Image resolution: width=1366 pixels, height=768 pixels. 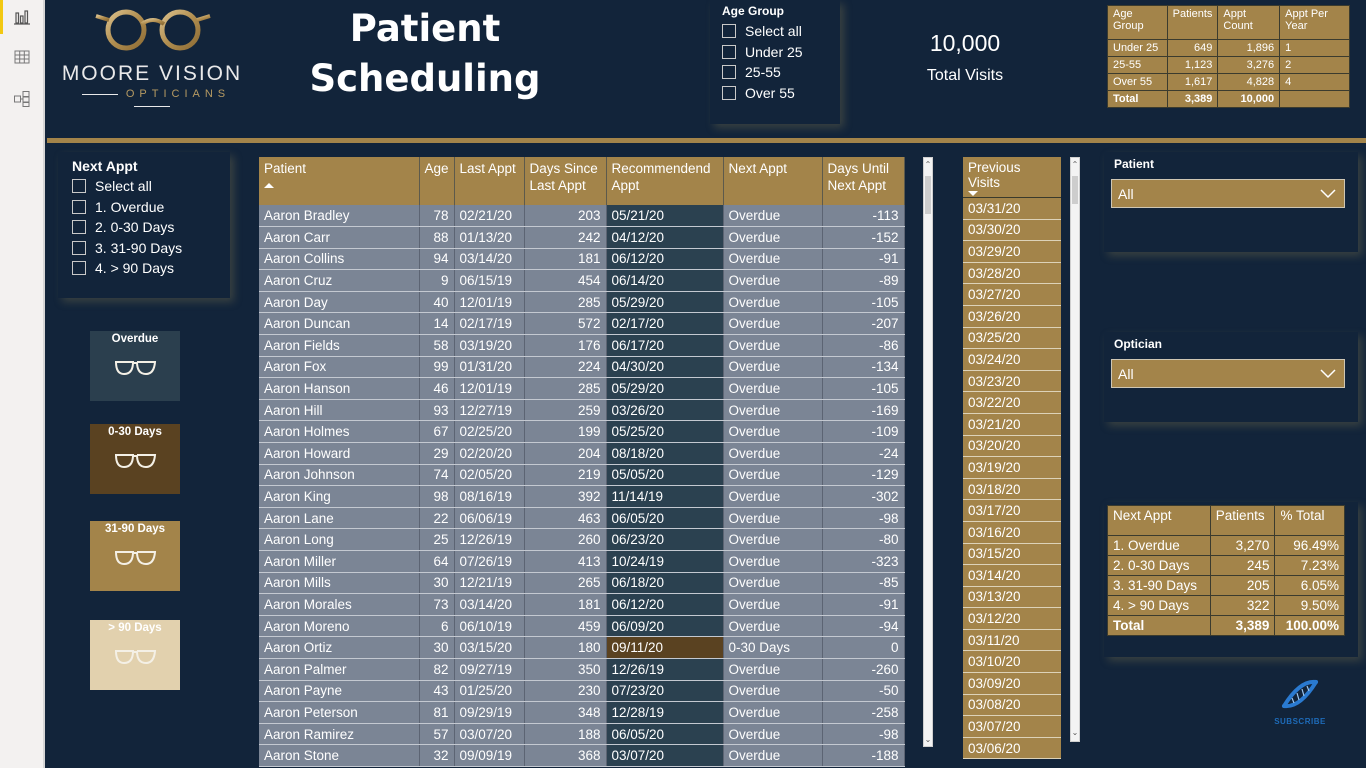 What do you see at coordinates (1012, 251) in the screenshot?
I see `table-row: 03/29/20` at bounding box center [1012, 251].